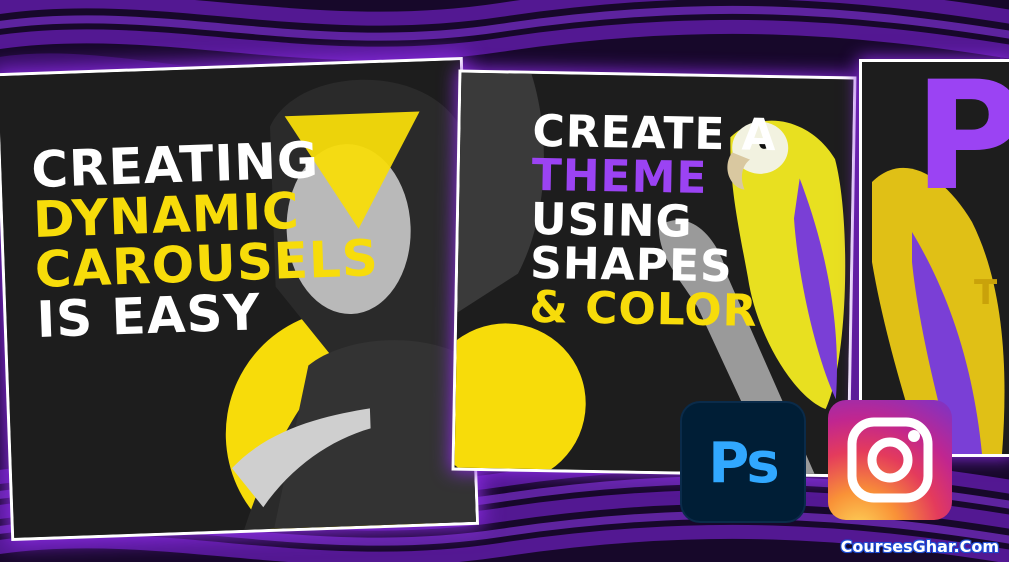  Describe the element at coordinates (206, 240) in the screenshot. I see `card1-headline: CREATING DYNAMIC CAROUSELS IS EASY` at that location.